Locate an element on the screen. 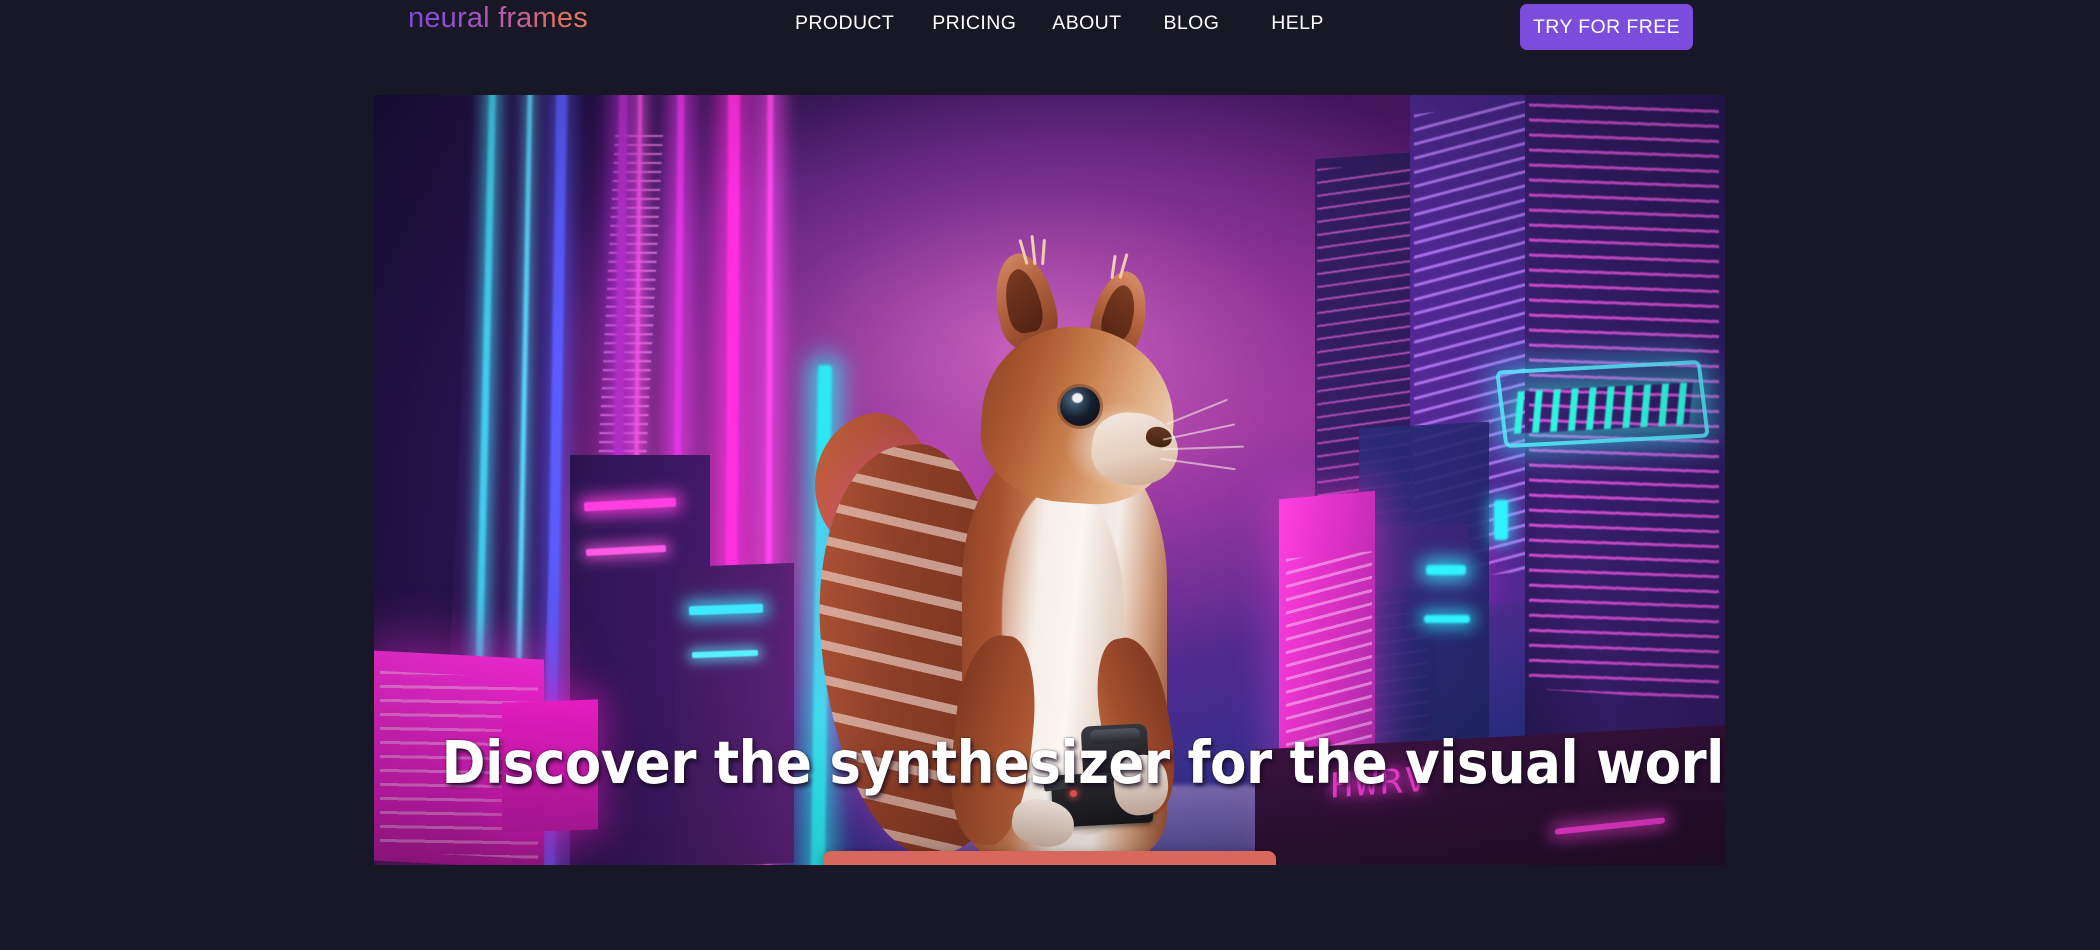 This screenshot has height=950, width=2100. main-nav: PRODUCT PRICING ABOUT BLOG HELP is located at coordinates (1059, 23).